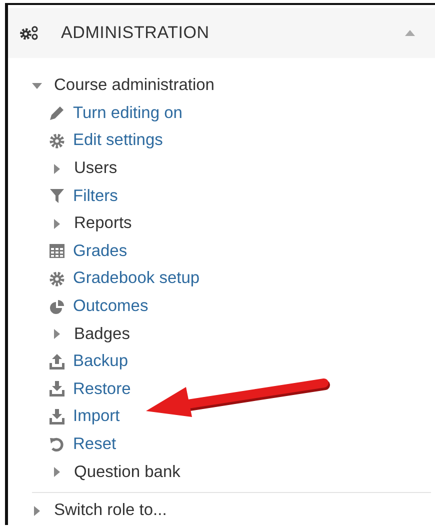 The width and height of the screenshot is (435, 527). What do you see at coordinates (94, 444) in the screenshot?
I see `menu-link: Reset` at bounding box center [94, 444].